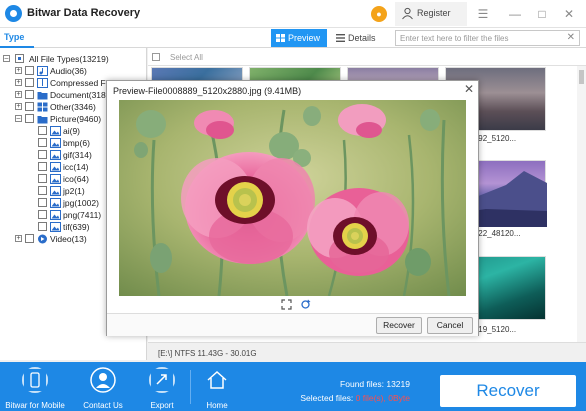 This screenshot has height=411, width=586. What do you see at coordinates (483, 14) in the screenshot?
I see `menu-icon: ☰` at bounding box center [483, 14].